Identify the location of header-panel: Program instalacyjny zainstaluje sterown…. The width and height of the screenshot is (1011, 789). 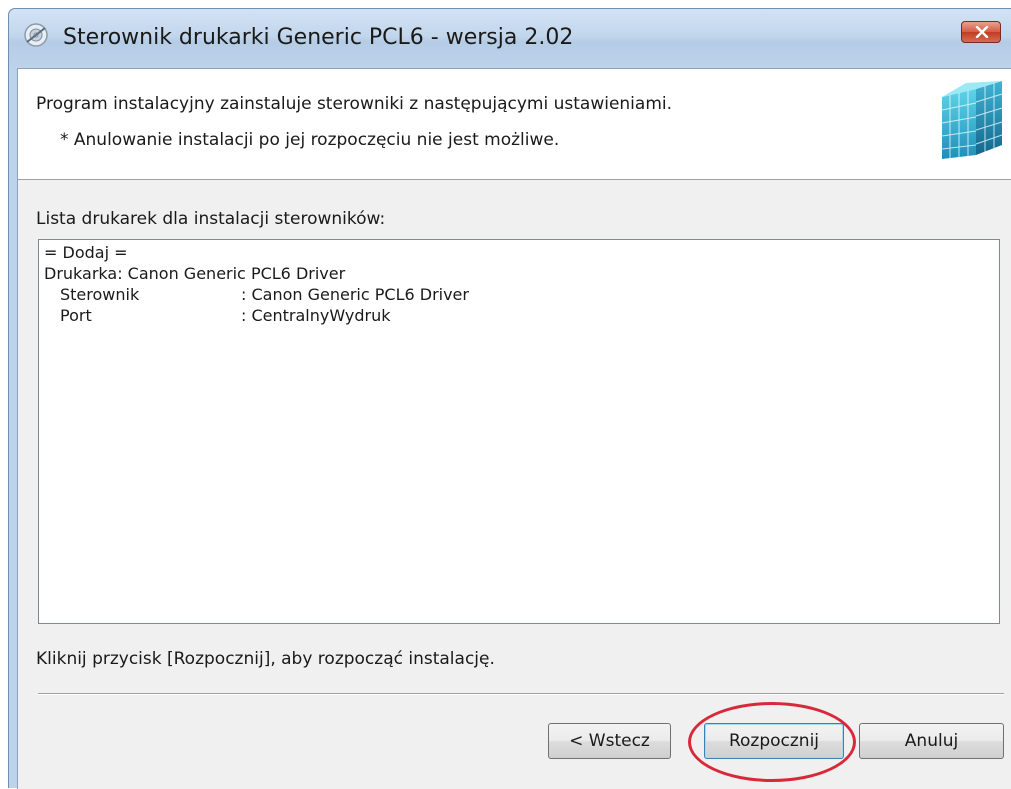
(514, 124).